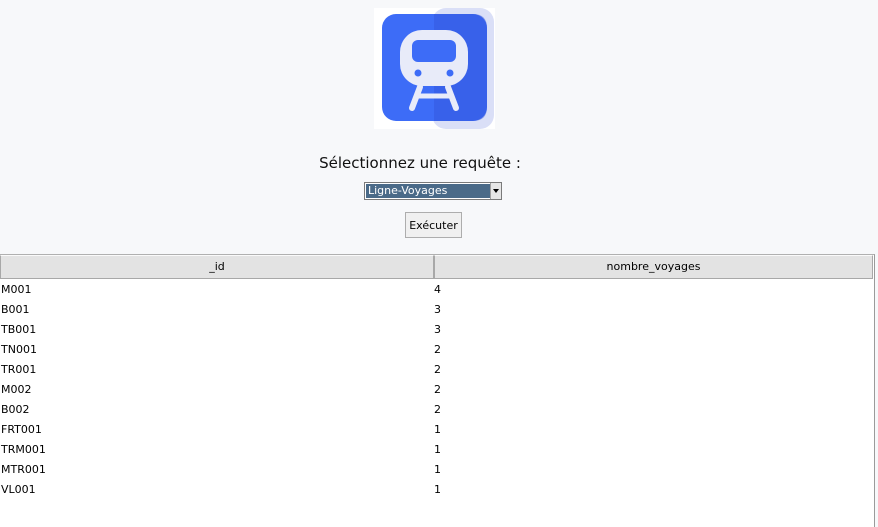  I want to click on table-row: TR001 2, so click(437, 370).